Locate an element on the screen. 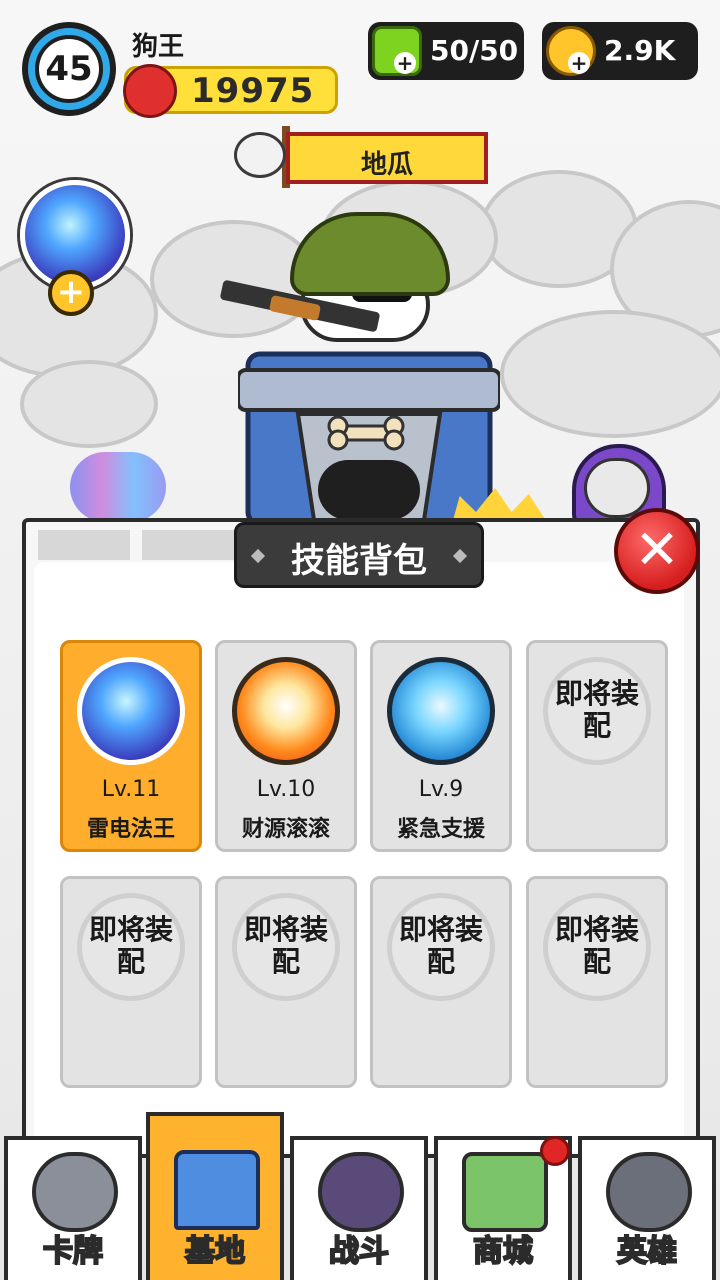 The width and height of the screenshot is (720, 1280). nav-label: 基地 is located at coordinates (215, 1251).